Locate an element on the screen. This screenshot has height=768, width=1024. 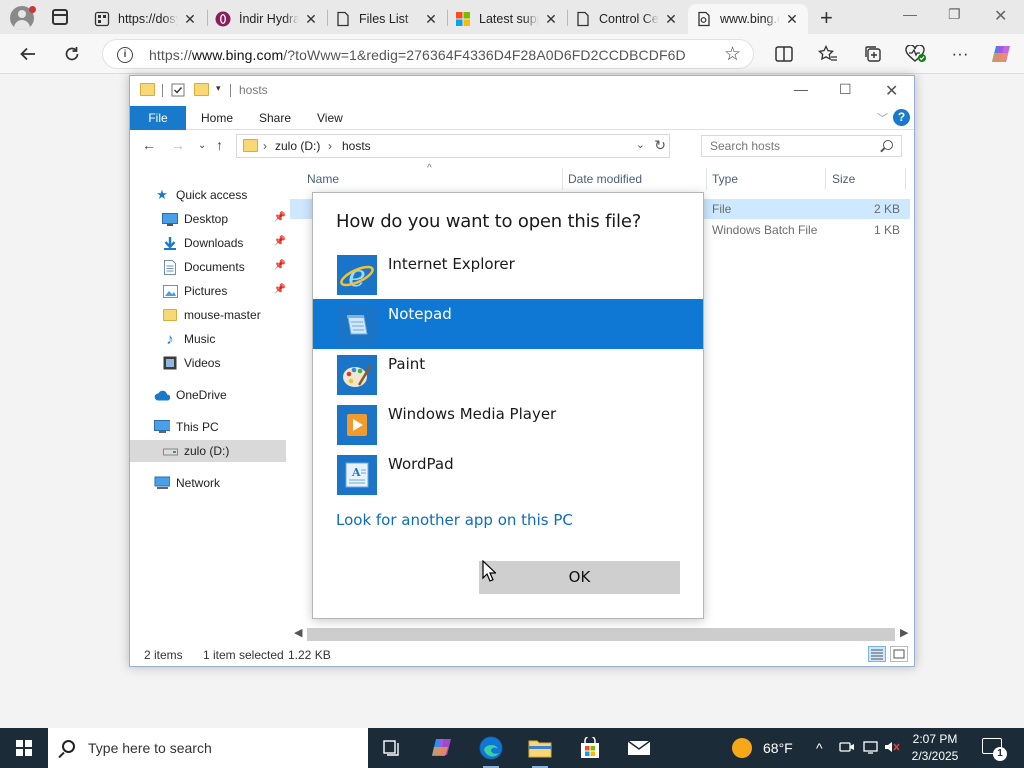
new-tab-button: + is located at coordinates (826, 18).